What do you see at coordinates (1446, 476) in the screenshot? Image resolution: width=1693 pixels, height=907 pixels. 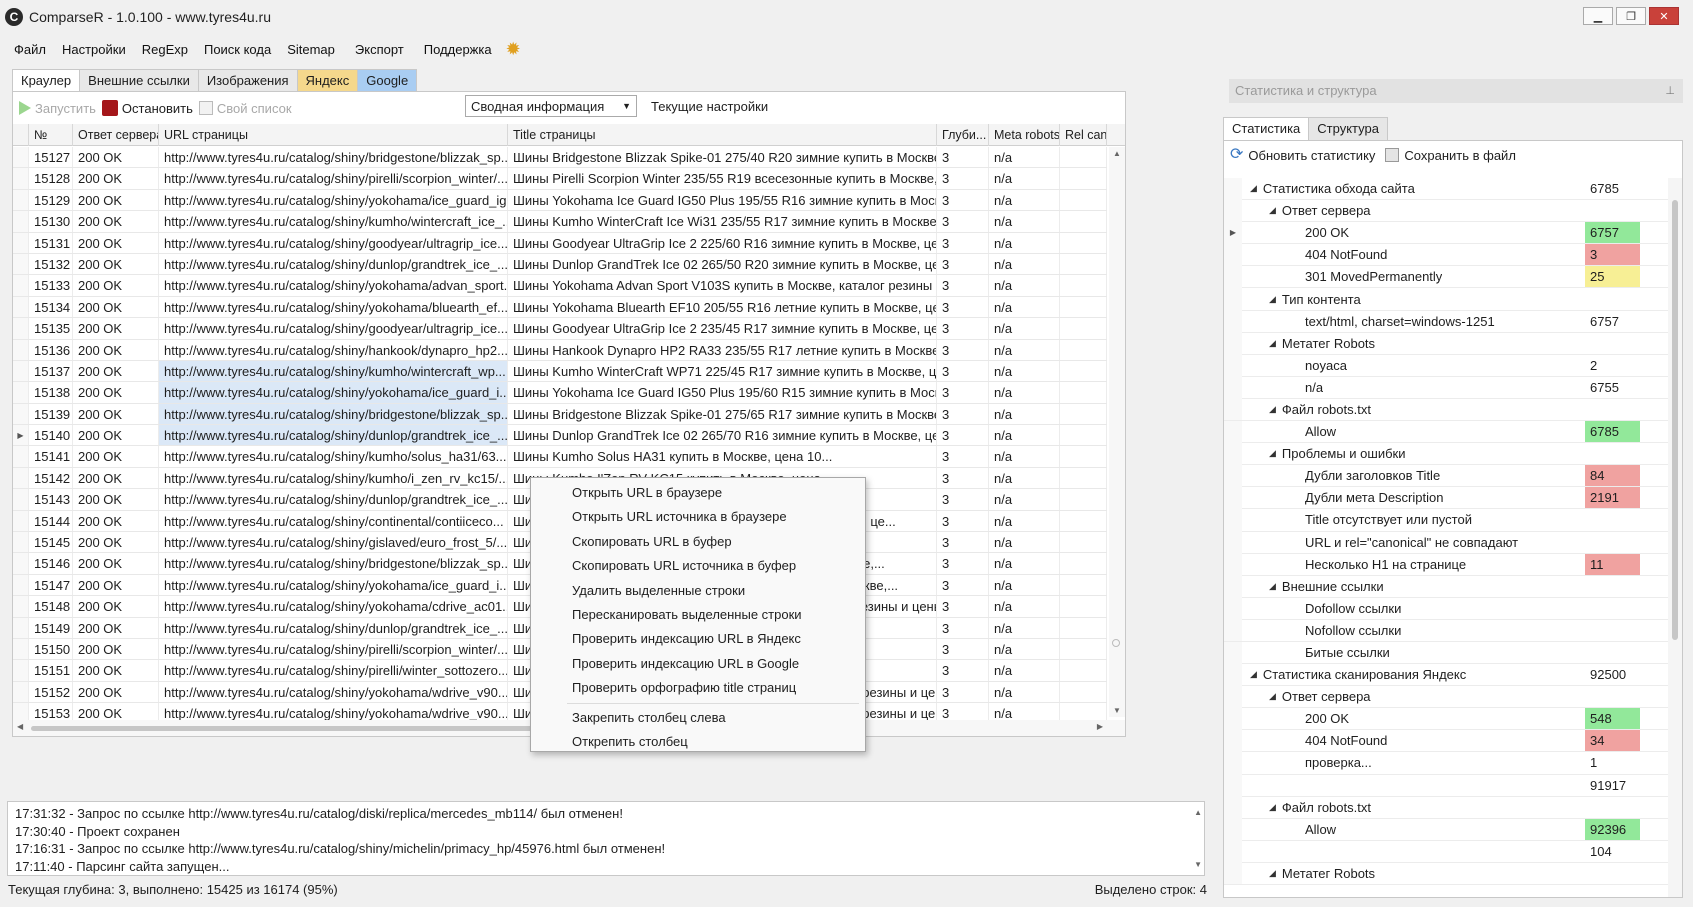 I see `tree-row: Дубли заголовков Title 84` at bounding box center [1446, 476].